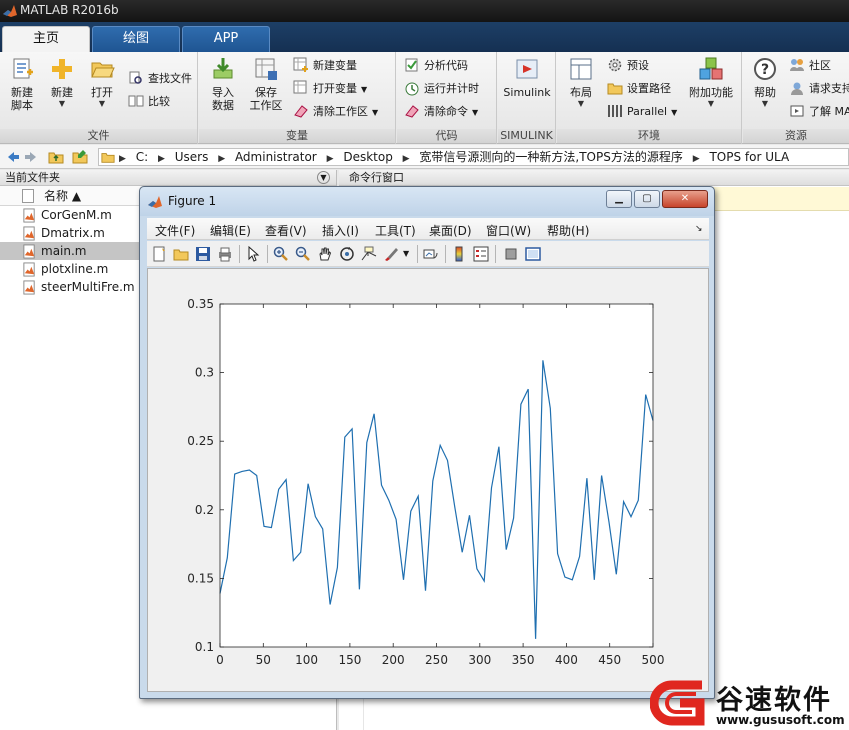 This screenshot has width=849, height=730. Describe the element at coordinates (175, 230) in the screenshot. I see `menu-file: 文件(F)` at that location.